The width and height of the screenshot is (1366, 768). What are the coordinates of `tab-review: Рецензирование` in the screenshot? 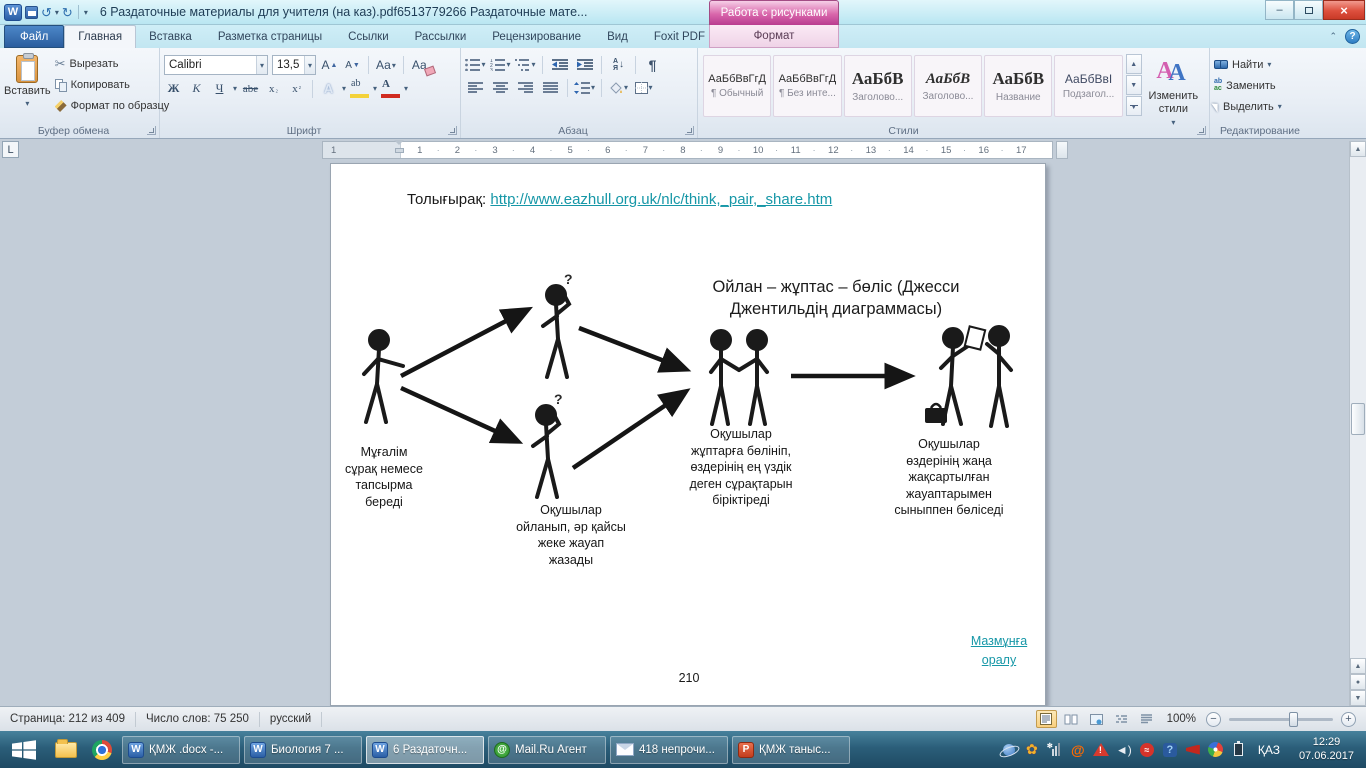 It's located at (536, 37).